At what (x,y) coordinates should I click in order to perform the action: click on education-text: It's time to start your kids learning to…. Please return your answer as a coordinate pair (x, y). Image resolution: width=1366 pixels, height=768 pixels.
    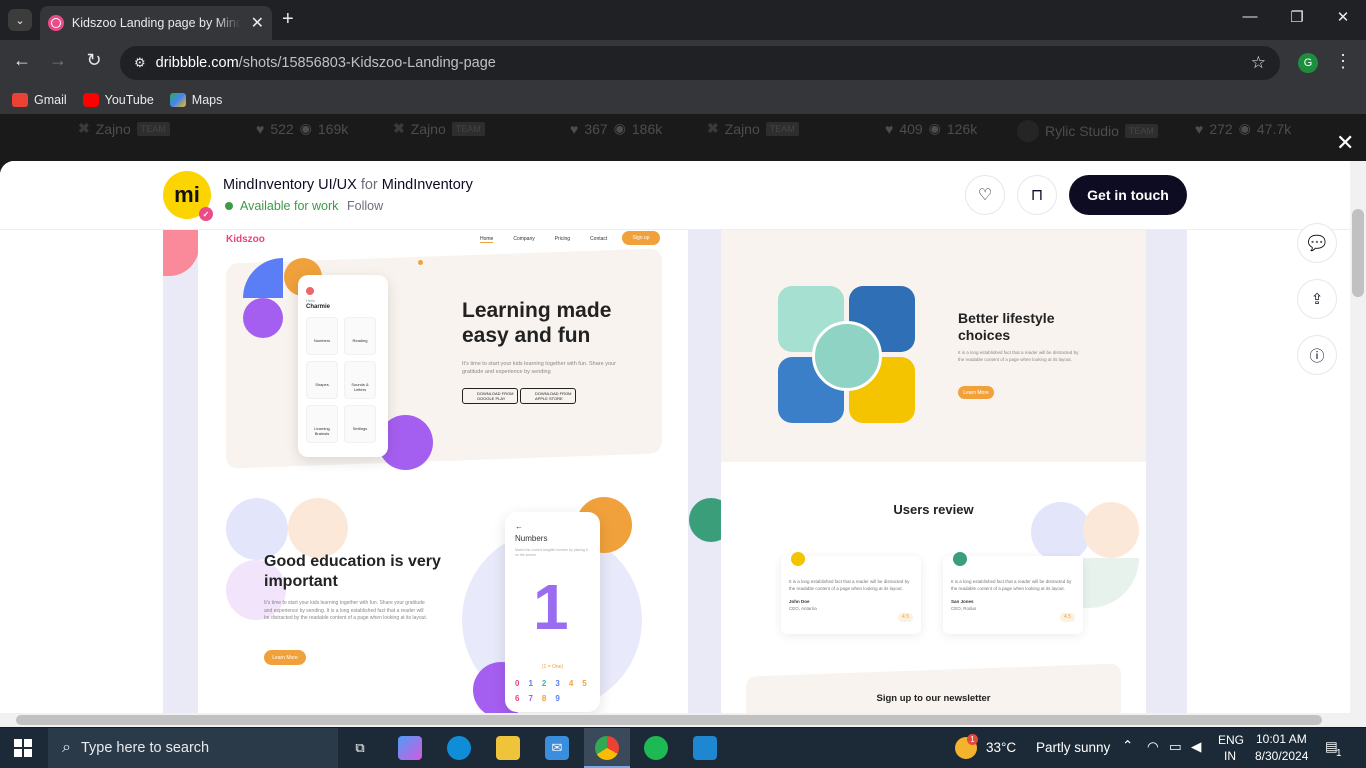
    Looking at the image, I should click on (346, 610).